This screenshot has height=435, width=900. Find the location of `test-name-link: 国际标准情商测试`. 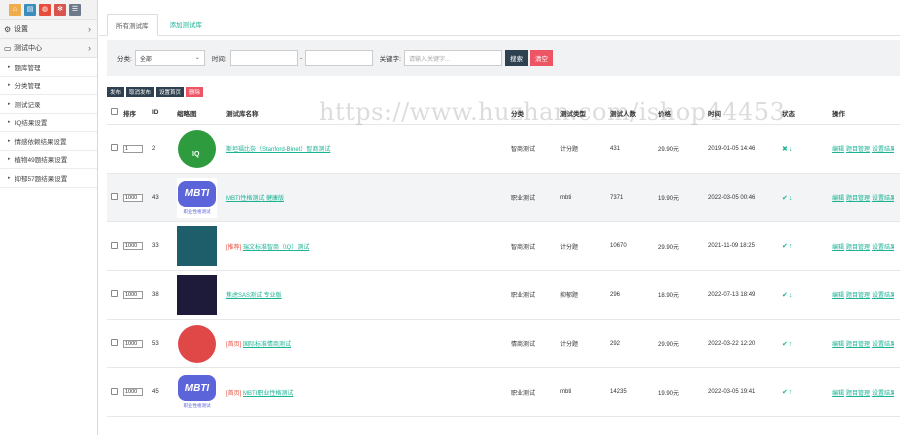

test-name-link: 国际标准情商测试 is located at coordinates (267, 345).